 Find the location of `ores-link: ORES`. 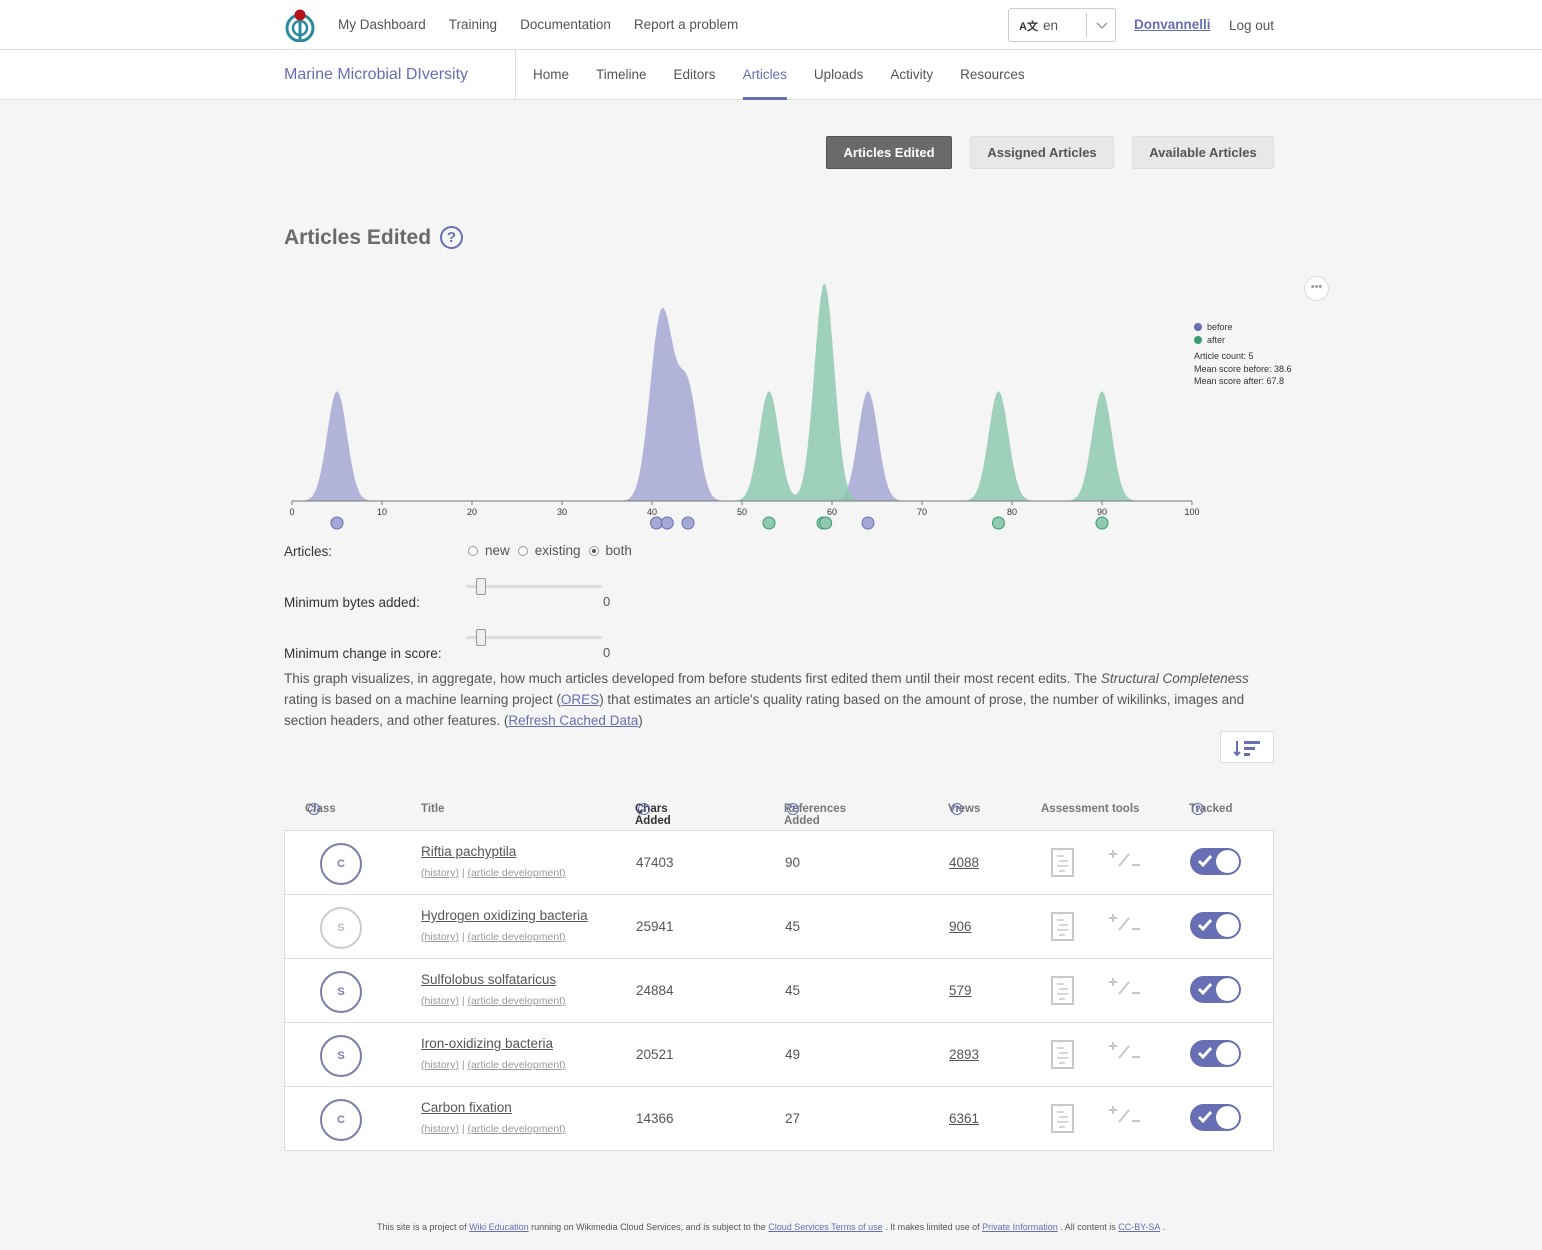

ores-link: ORES is located at coordinates (580, 699).